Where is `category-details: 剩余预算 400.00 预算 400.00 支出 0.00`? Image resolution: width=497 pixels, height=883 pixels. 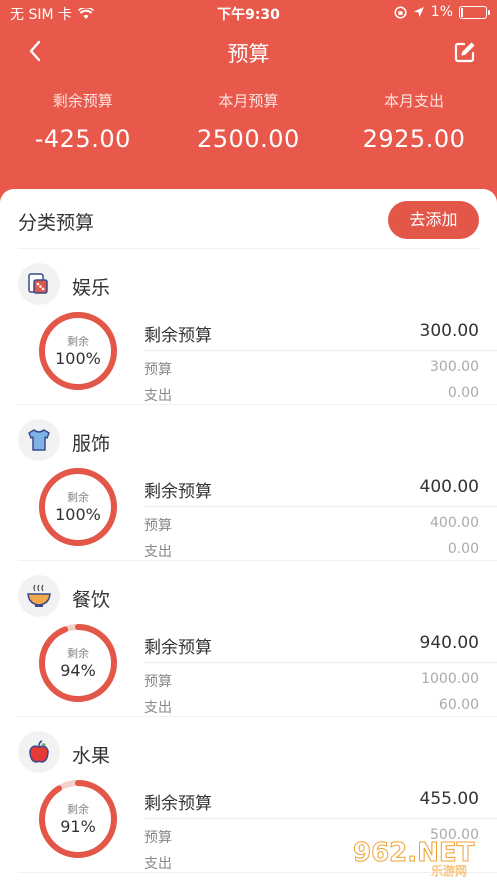
category-details: 剩余预算 400.00 预算 400.00 支出 0.00 is located at coordinates (320, 519).